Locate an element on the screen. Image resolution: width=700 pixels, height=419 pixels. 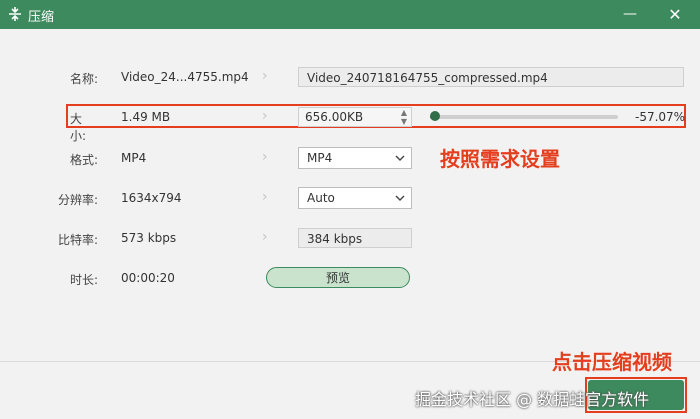
size-reduction-percent: -57.07% is located at coordinates (660, 117).